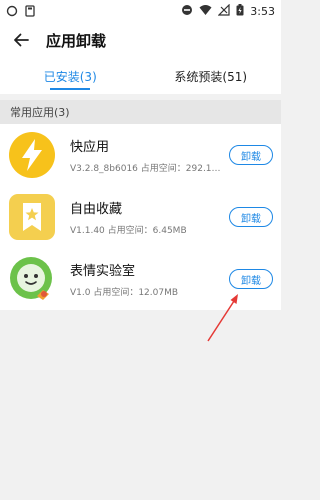 The width and height of the screenshot is (320, 500). I want to click on bookmark-icon, so click(32, 217).